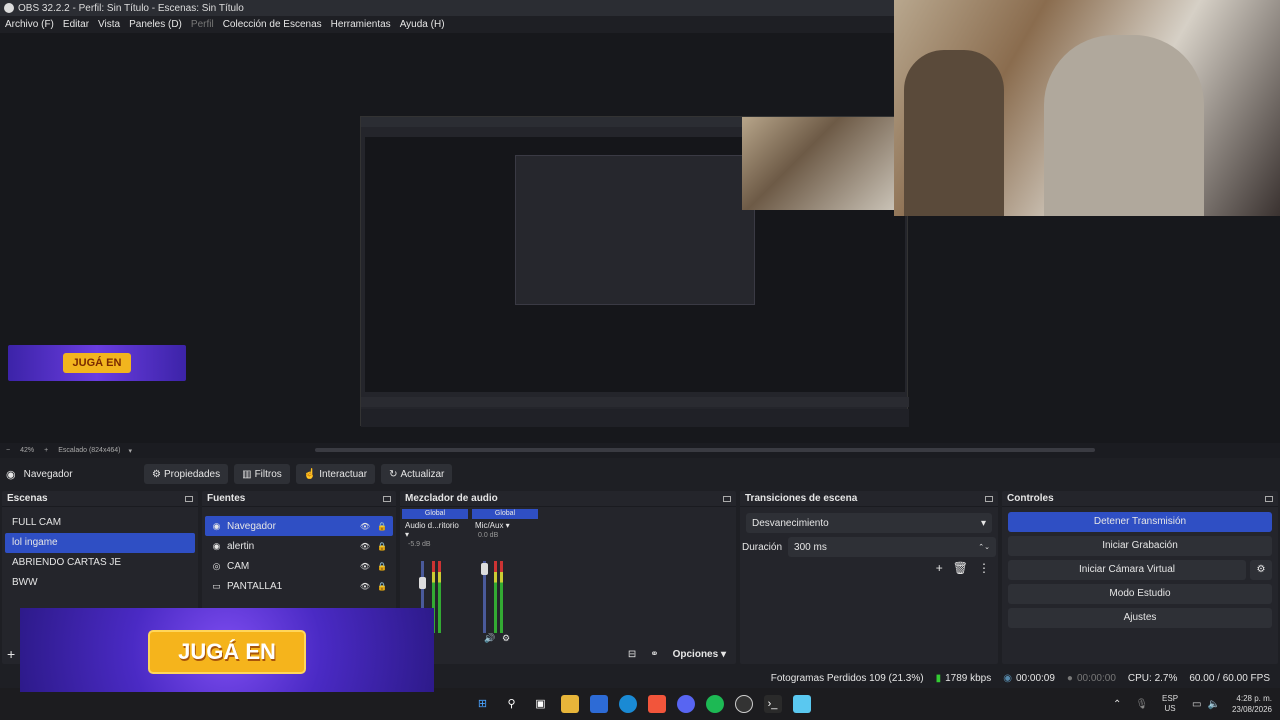 Image resolution: width=1280 pixels, height=720 pixels. I want to click on cpu-usage: CPU: 2.7%, so click(1152, 678).